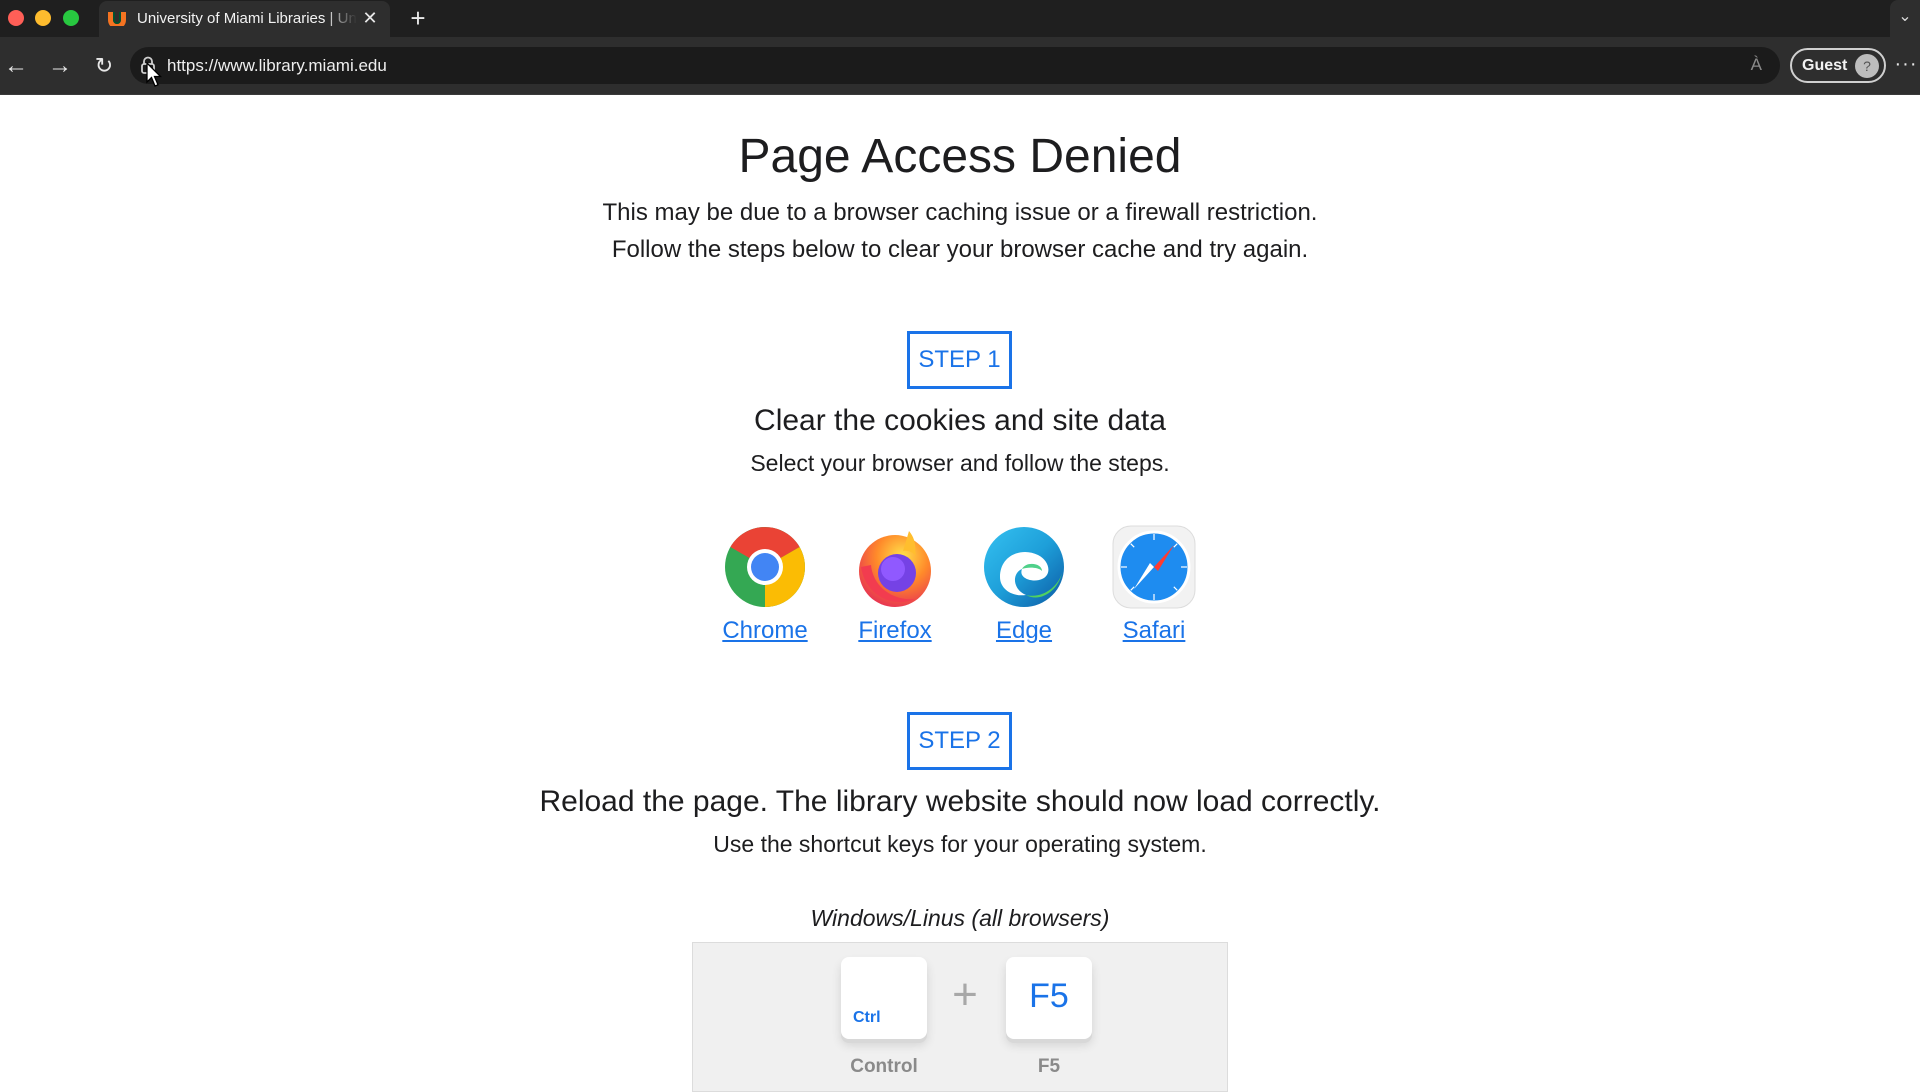 This screenshot has width=1920, height=1092. I want to click on browser-option-safari: Safari, so click(1154, 585).